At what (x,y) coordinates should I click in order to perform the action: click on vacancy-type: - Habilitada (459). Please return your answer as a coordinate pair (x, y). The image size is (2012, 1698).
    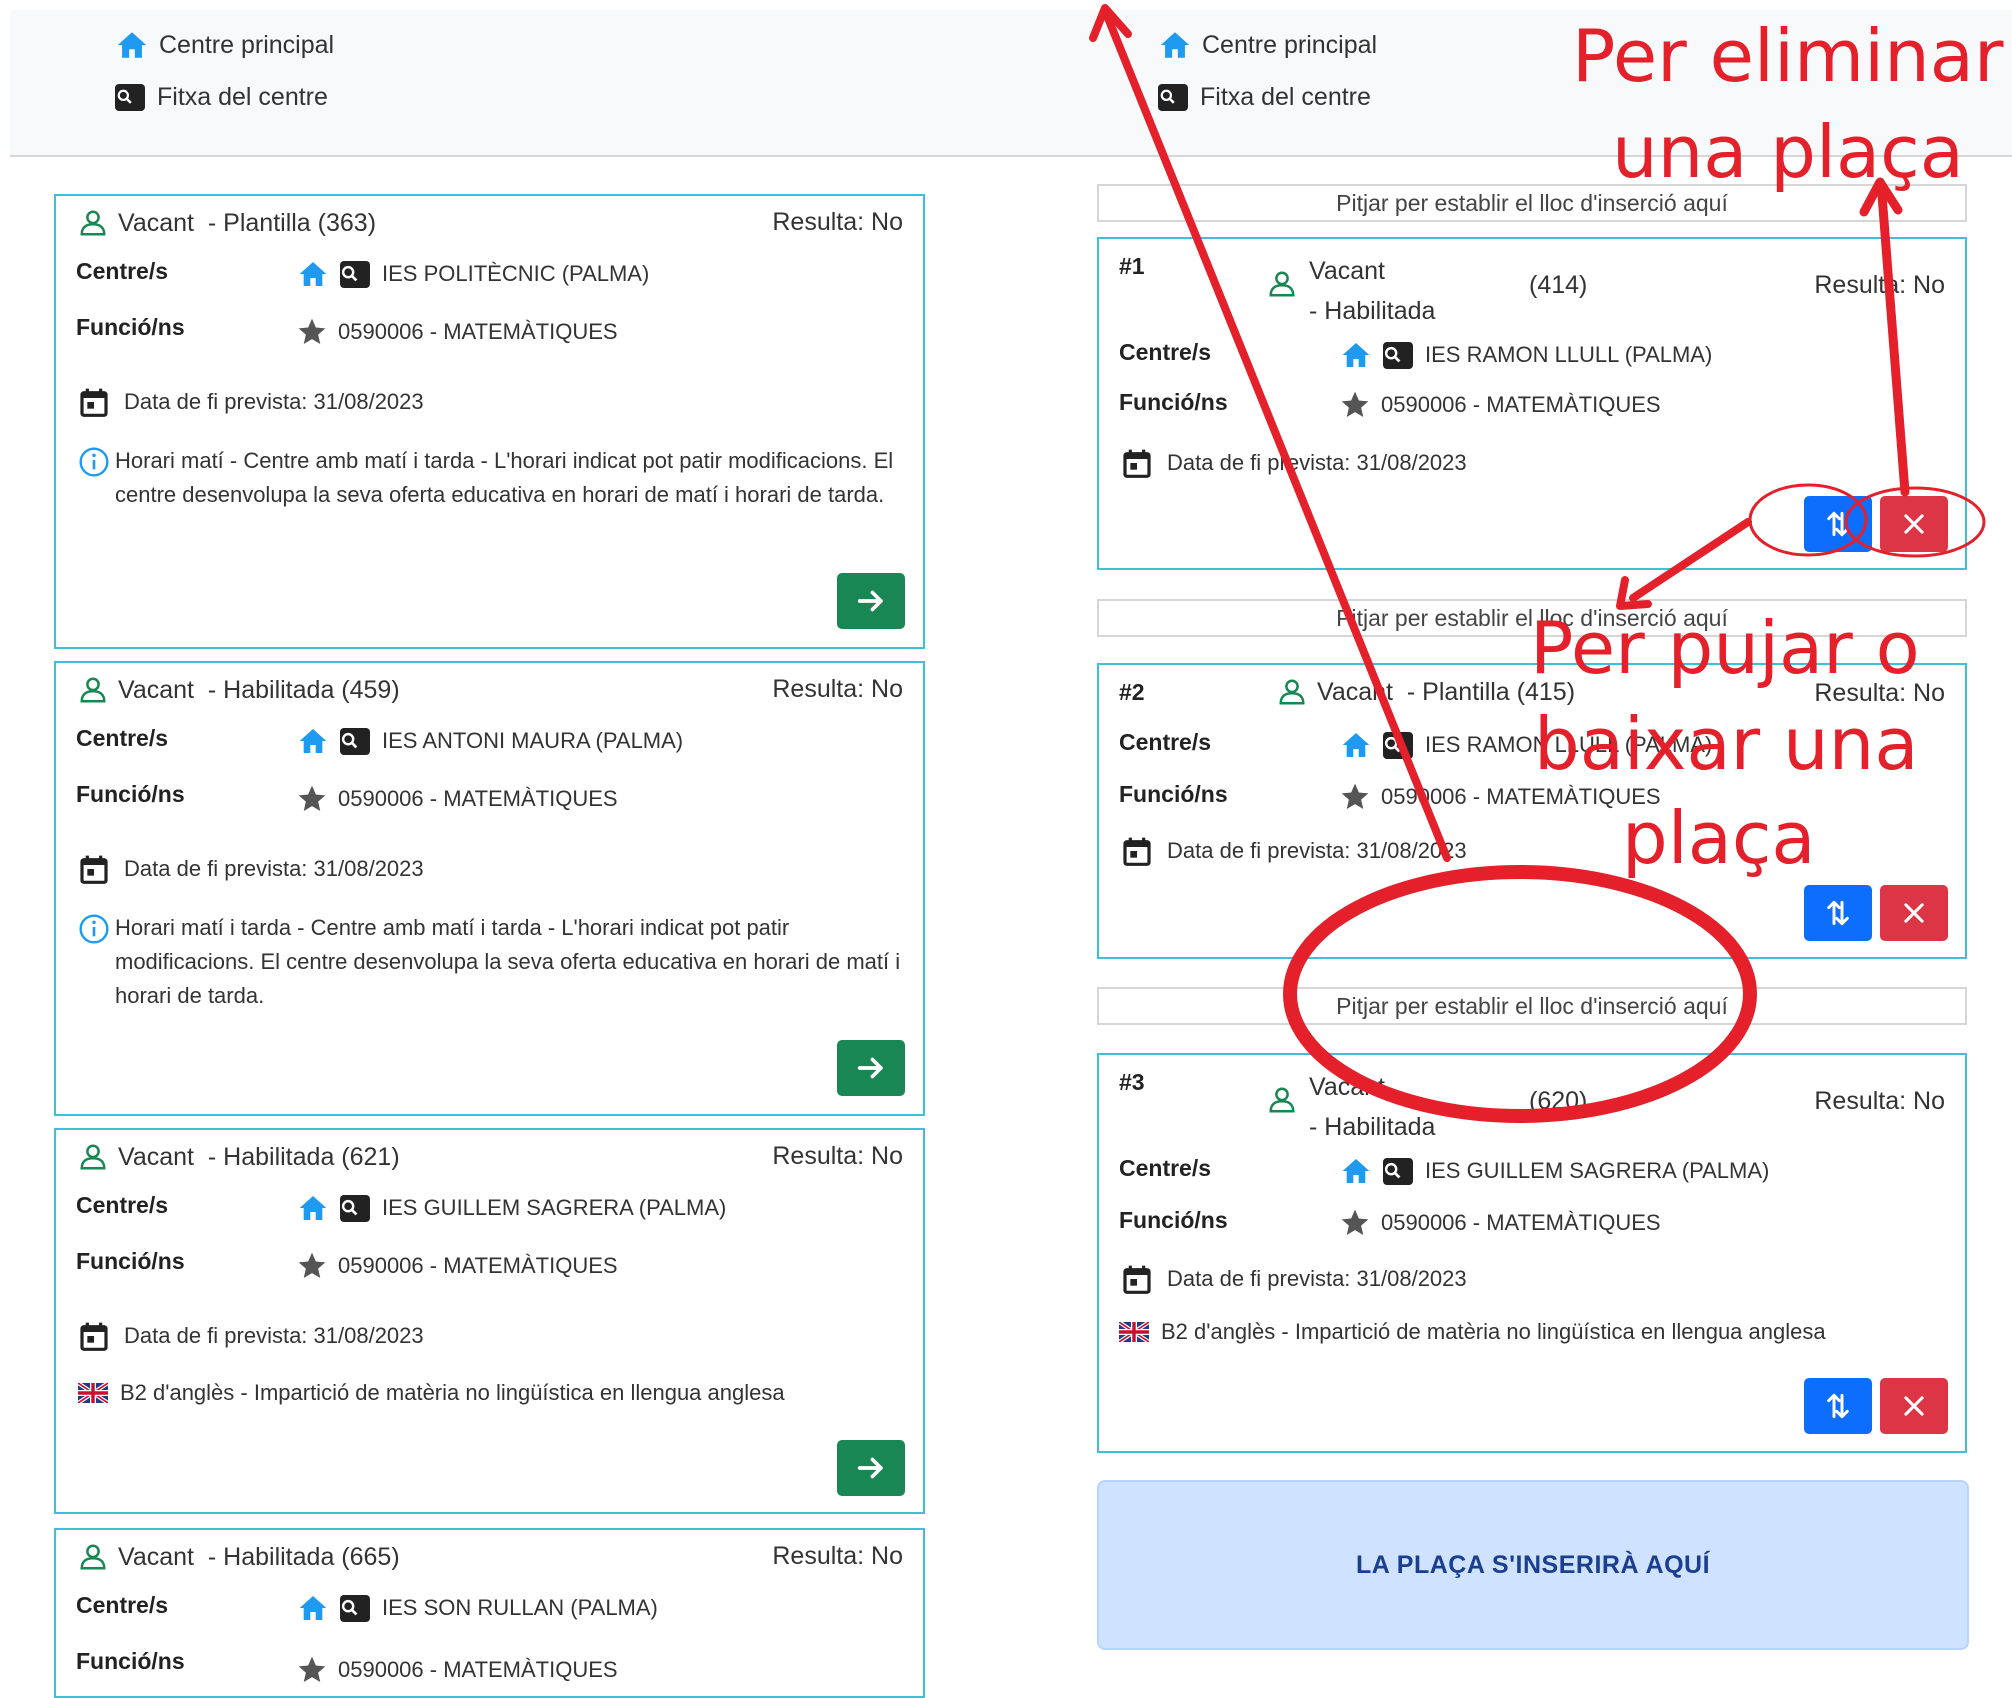
    Looking at the image, I should click on (303, 689).